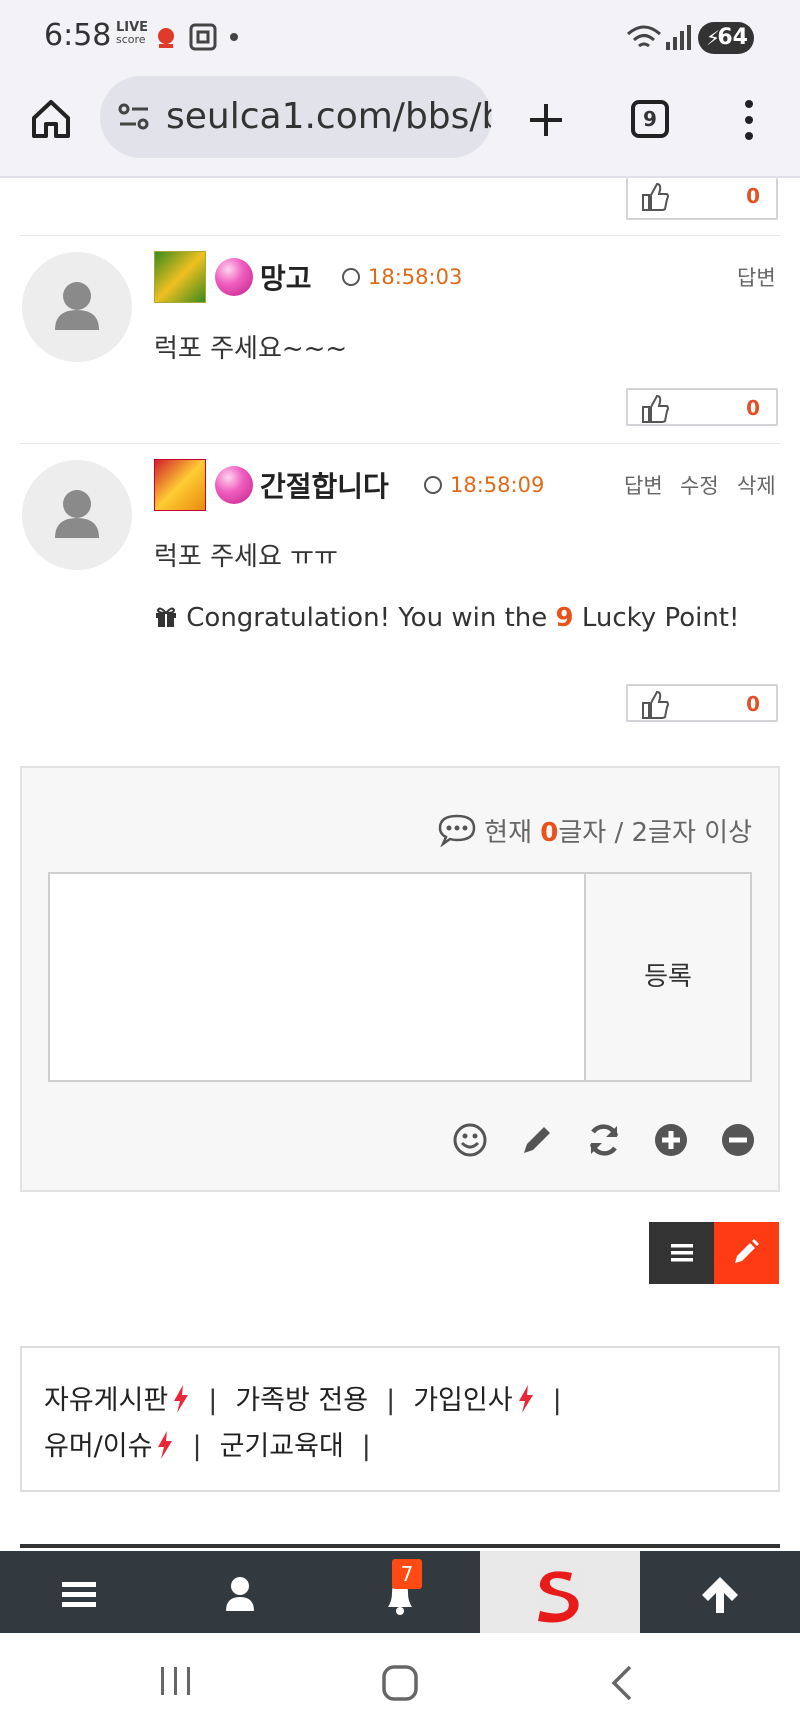 Image resolution: width=800 pixels, height=1734 pixels. Describe the element at coordinates (726, 38) in the screenshot. I see `battery-indicator: ⚡ 64` at that location.